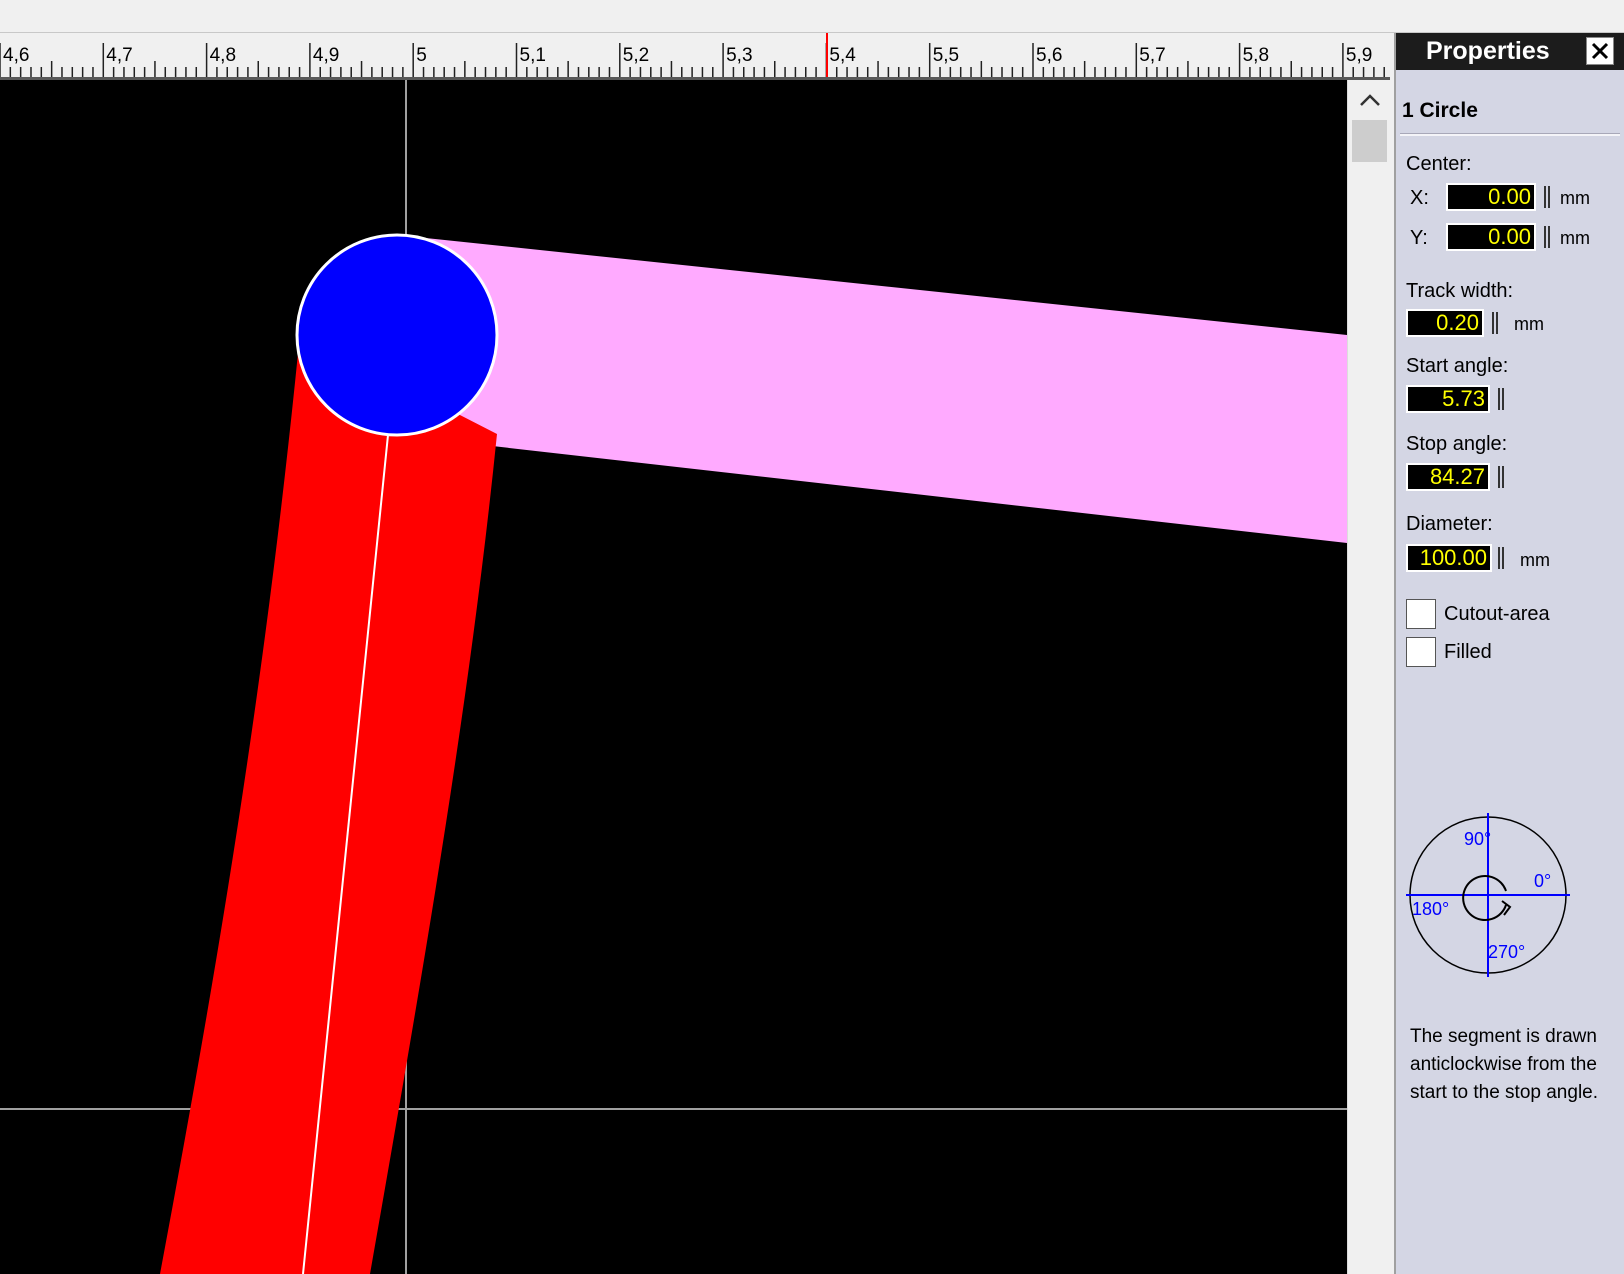 Image resolution: width=1624 pixels, height=1274 pixels. I want to click on ruler-label: 5,5, so click(946, 55).